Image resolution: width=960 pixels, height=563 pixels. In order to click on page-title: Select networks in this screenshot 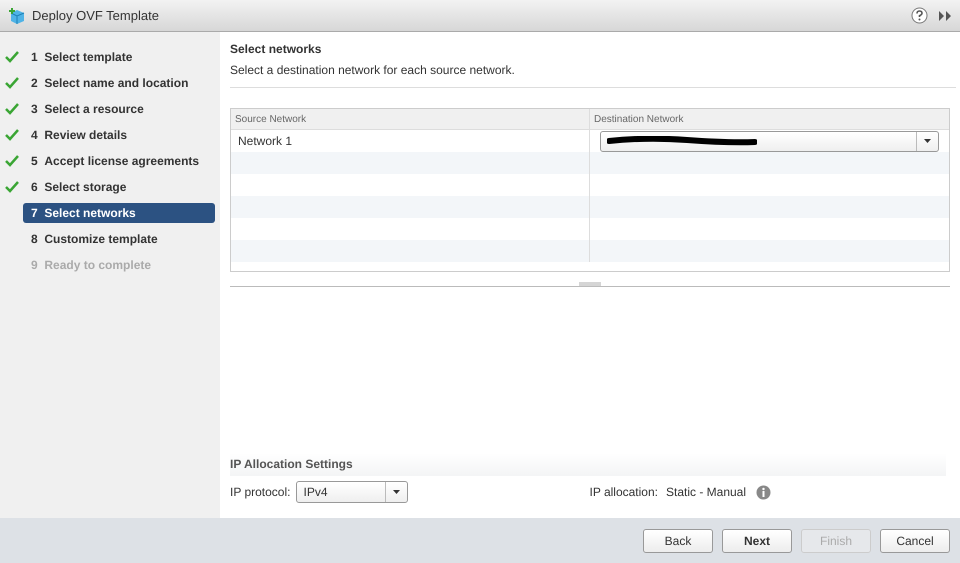, I will do `click(276, 49)`.